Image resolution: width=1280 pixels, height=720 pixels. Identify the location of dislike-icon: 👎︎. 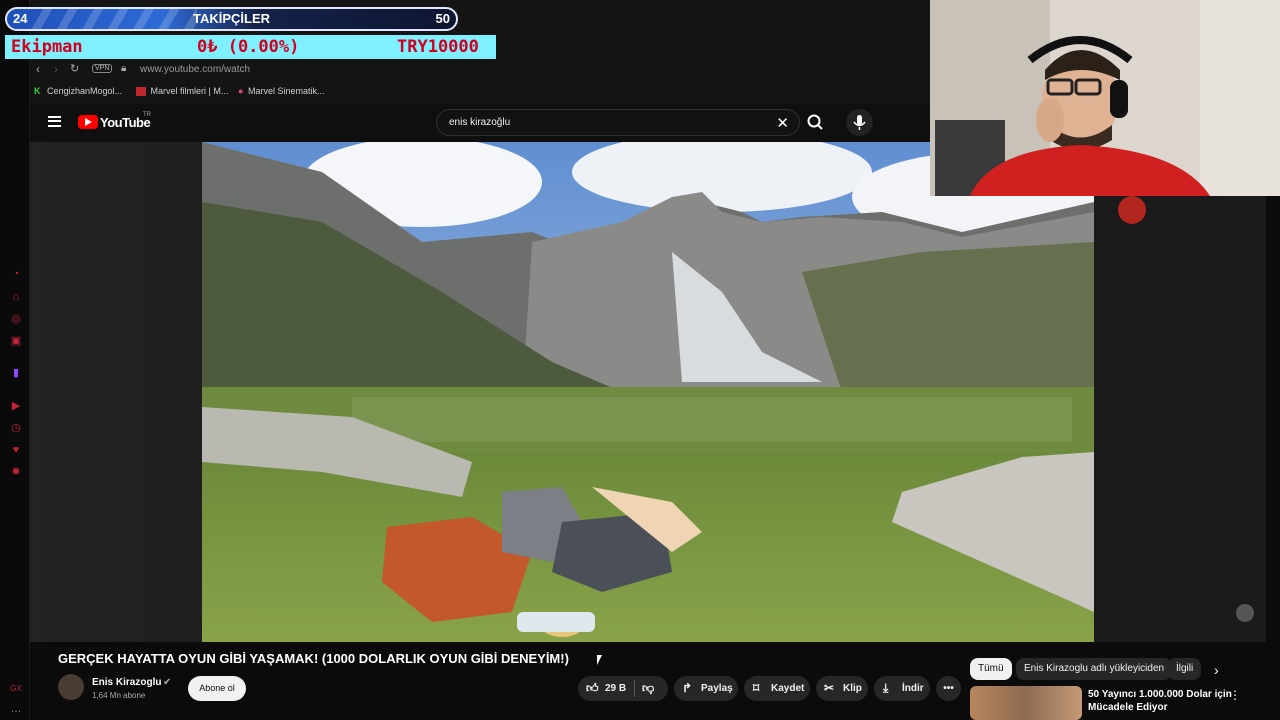
(648, 688).